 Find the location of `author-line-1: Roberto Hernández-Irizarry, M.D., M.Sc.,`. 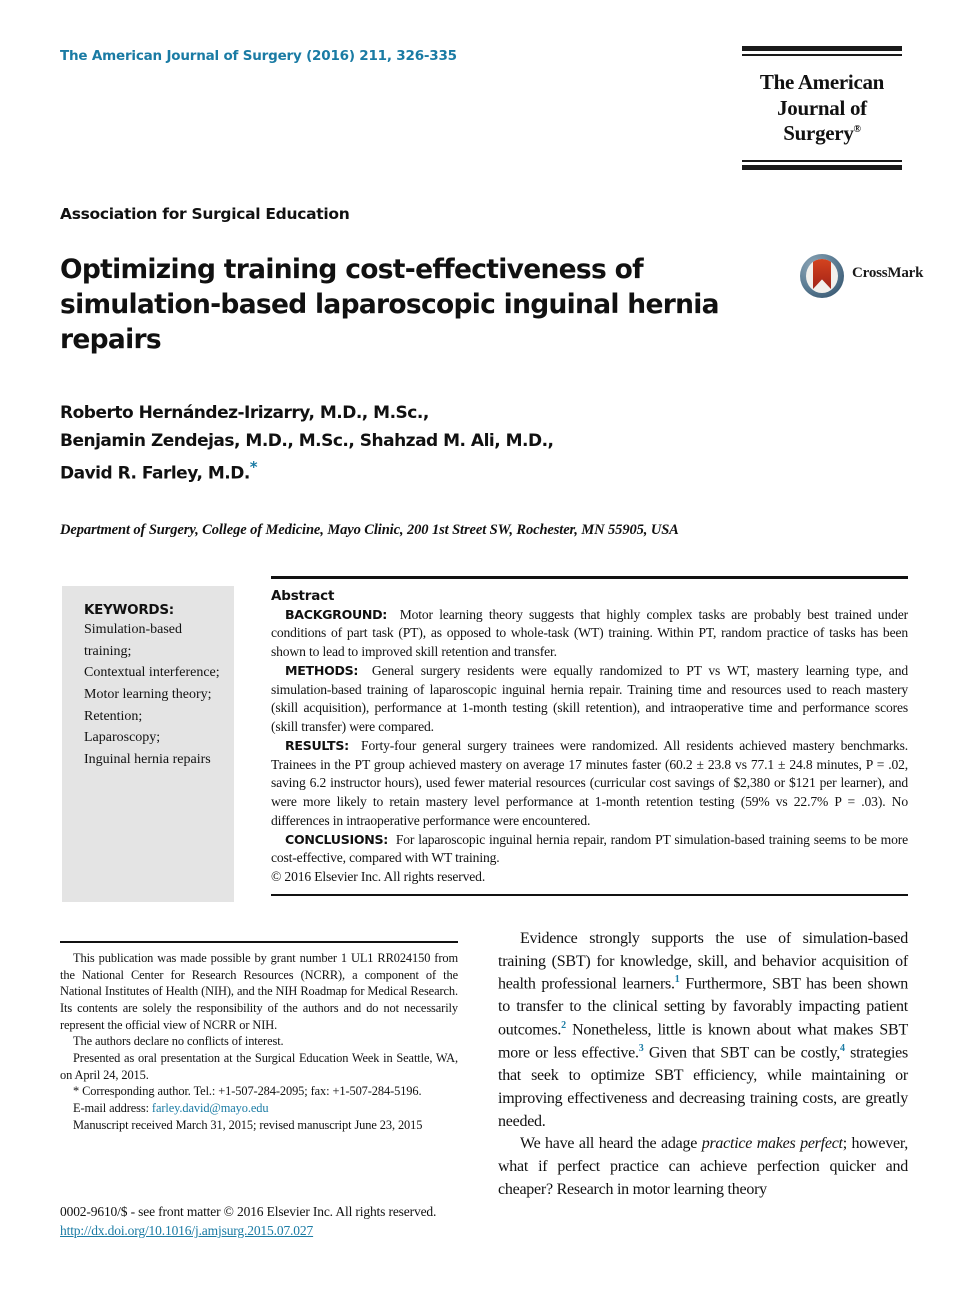

author-line-1: Roberto Hernández-Irizarry, M.D., M.Sc., is located at coordinates (244, 413).